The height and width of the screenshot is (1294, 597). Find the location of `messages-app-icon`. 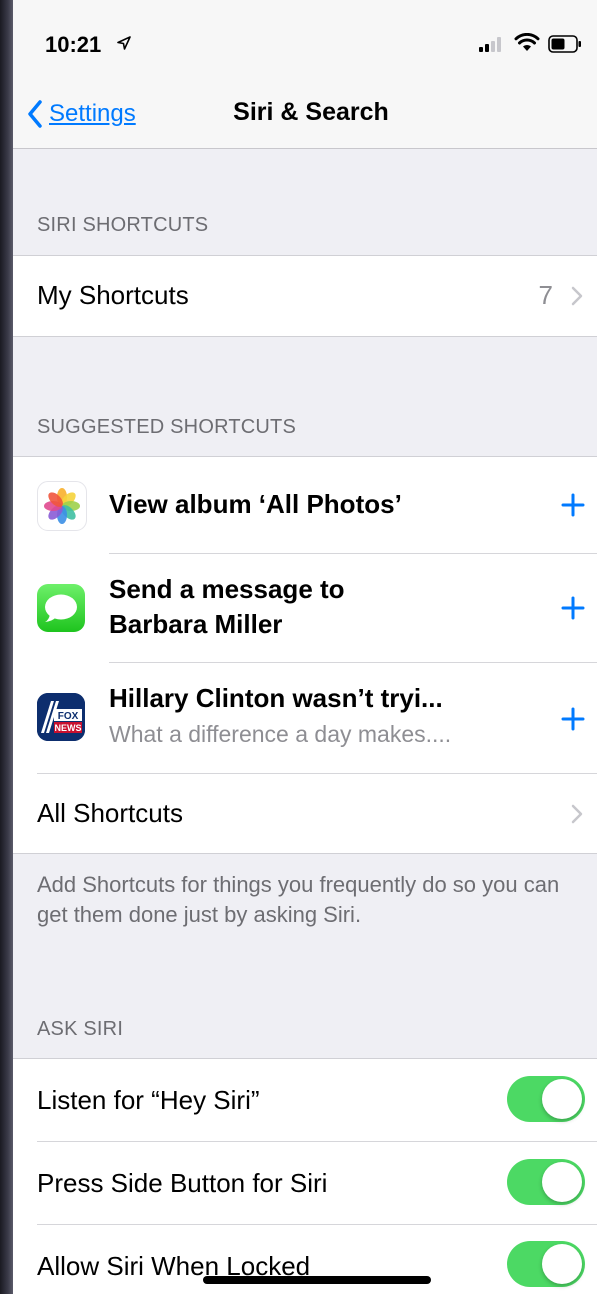

messages-app-icon is located at coordinates (61, 608).